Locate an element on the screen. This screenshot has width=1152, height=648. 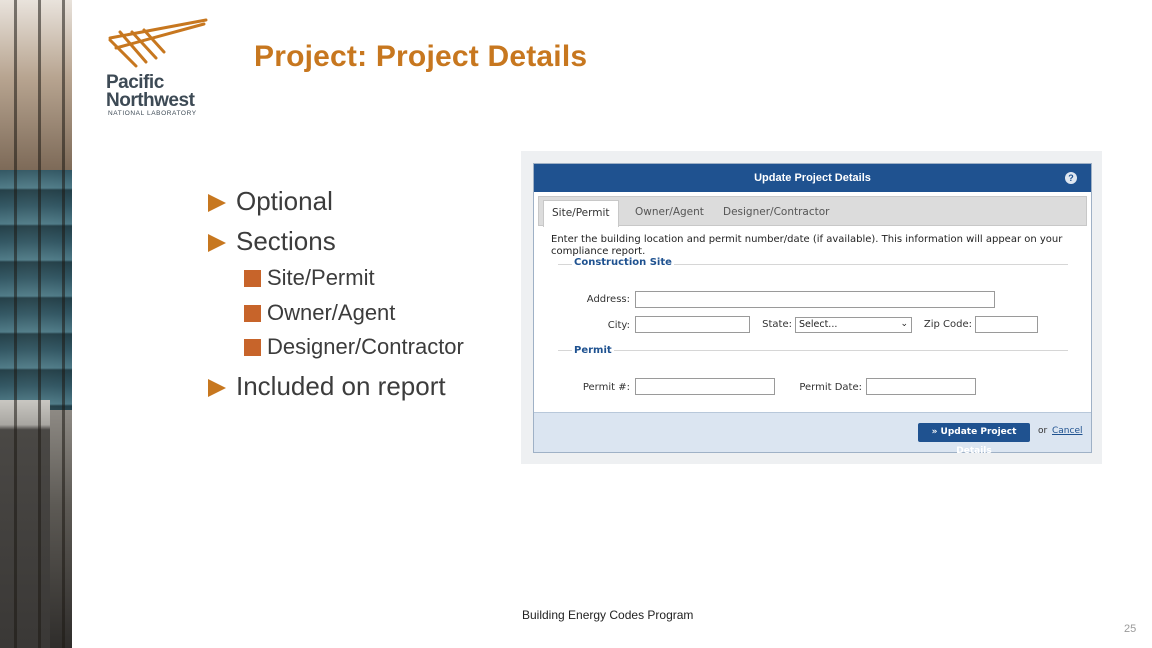
tab-owner-agent: Owner/Agent is located at coordinates (669, 213).